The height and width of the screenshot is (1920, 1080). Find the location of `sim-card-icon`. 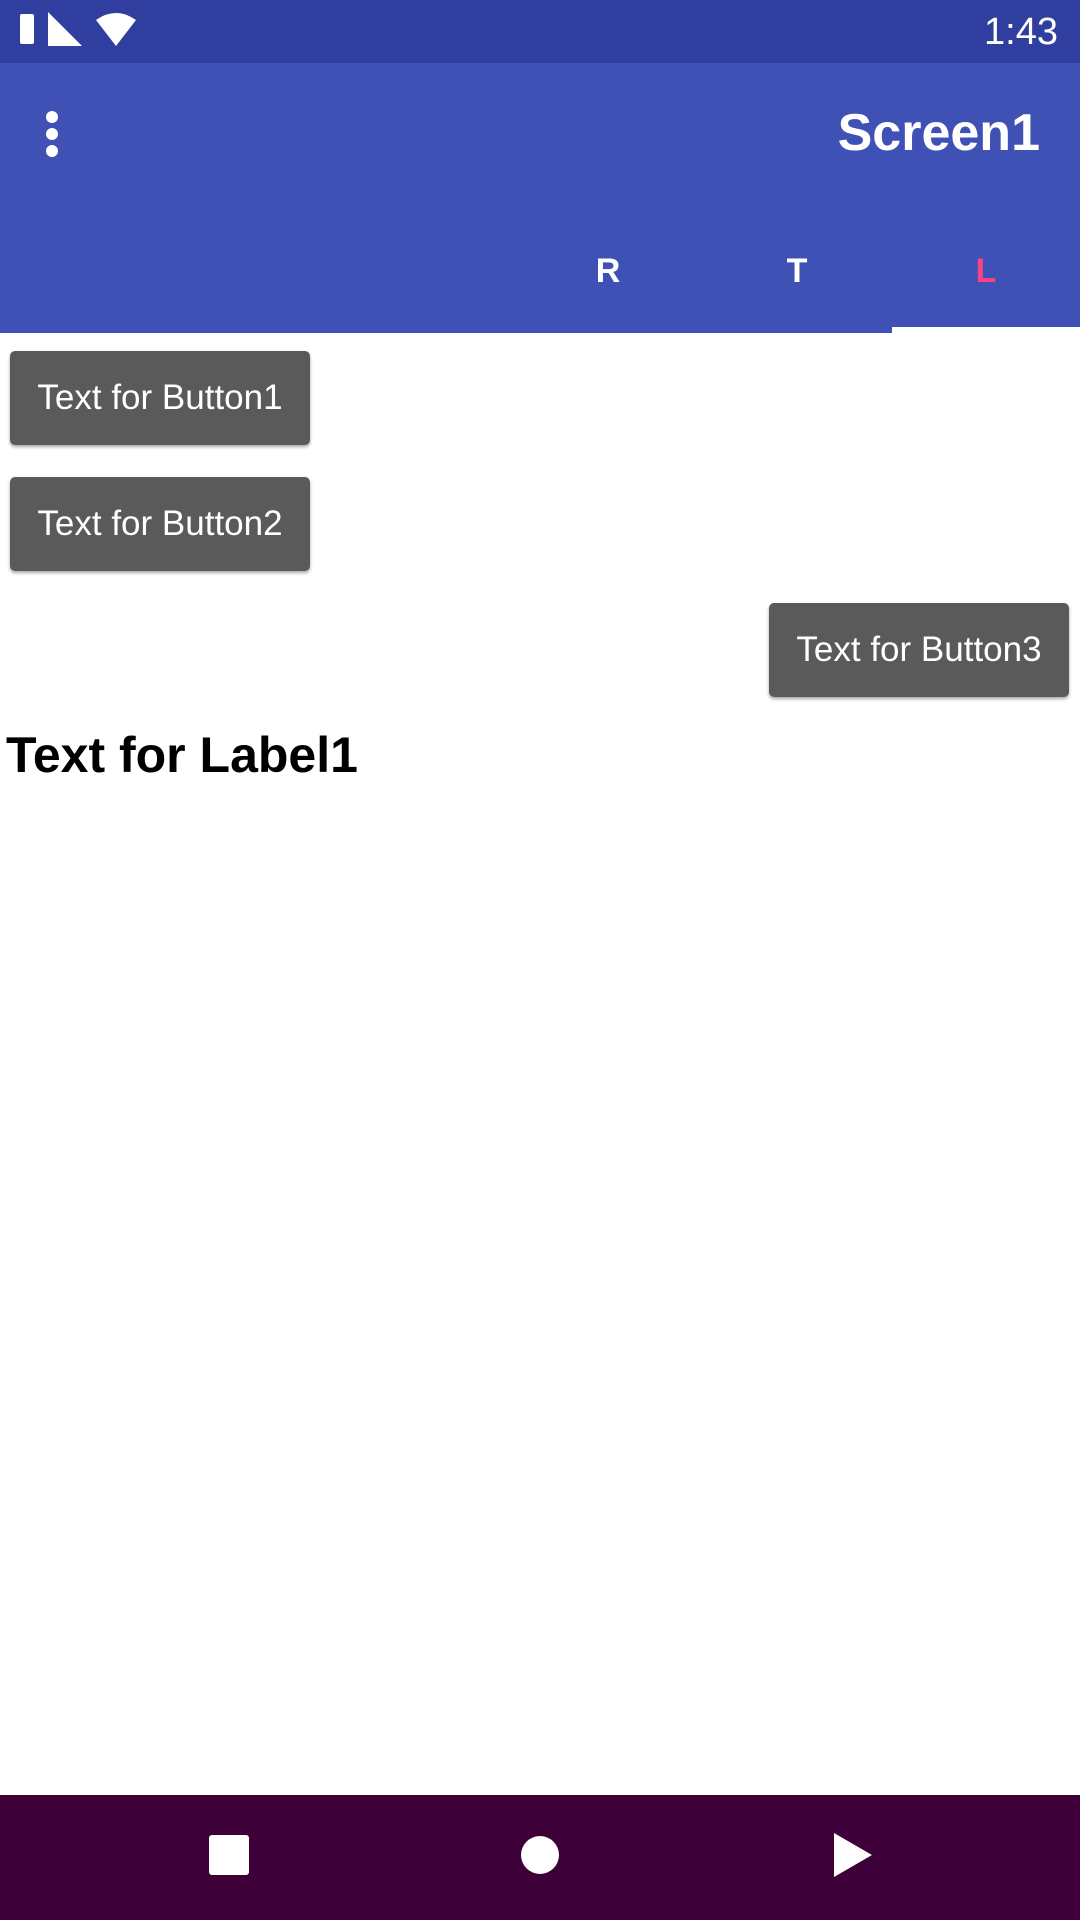

sim-card-icon is located at coordinates (27, 31).